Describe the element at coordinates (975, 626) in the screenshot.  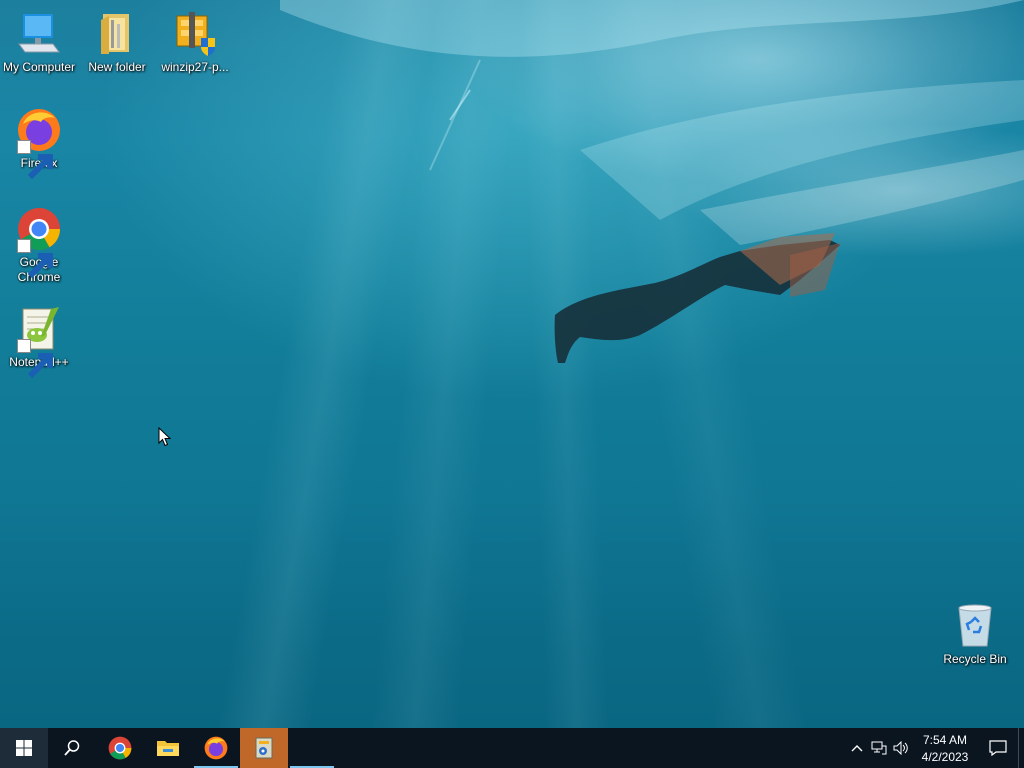
I see `recycle-bin-icon` at that location.